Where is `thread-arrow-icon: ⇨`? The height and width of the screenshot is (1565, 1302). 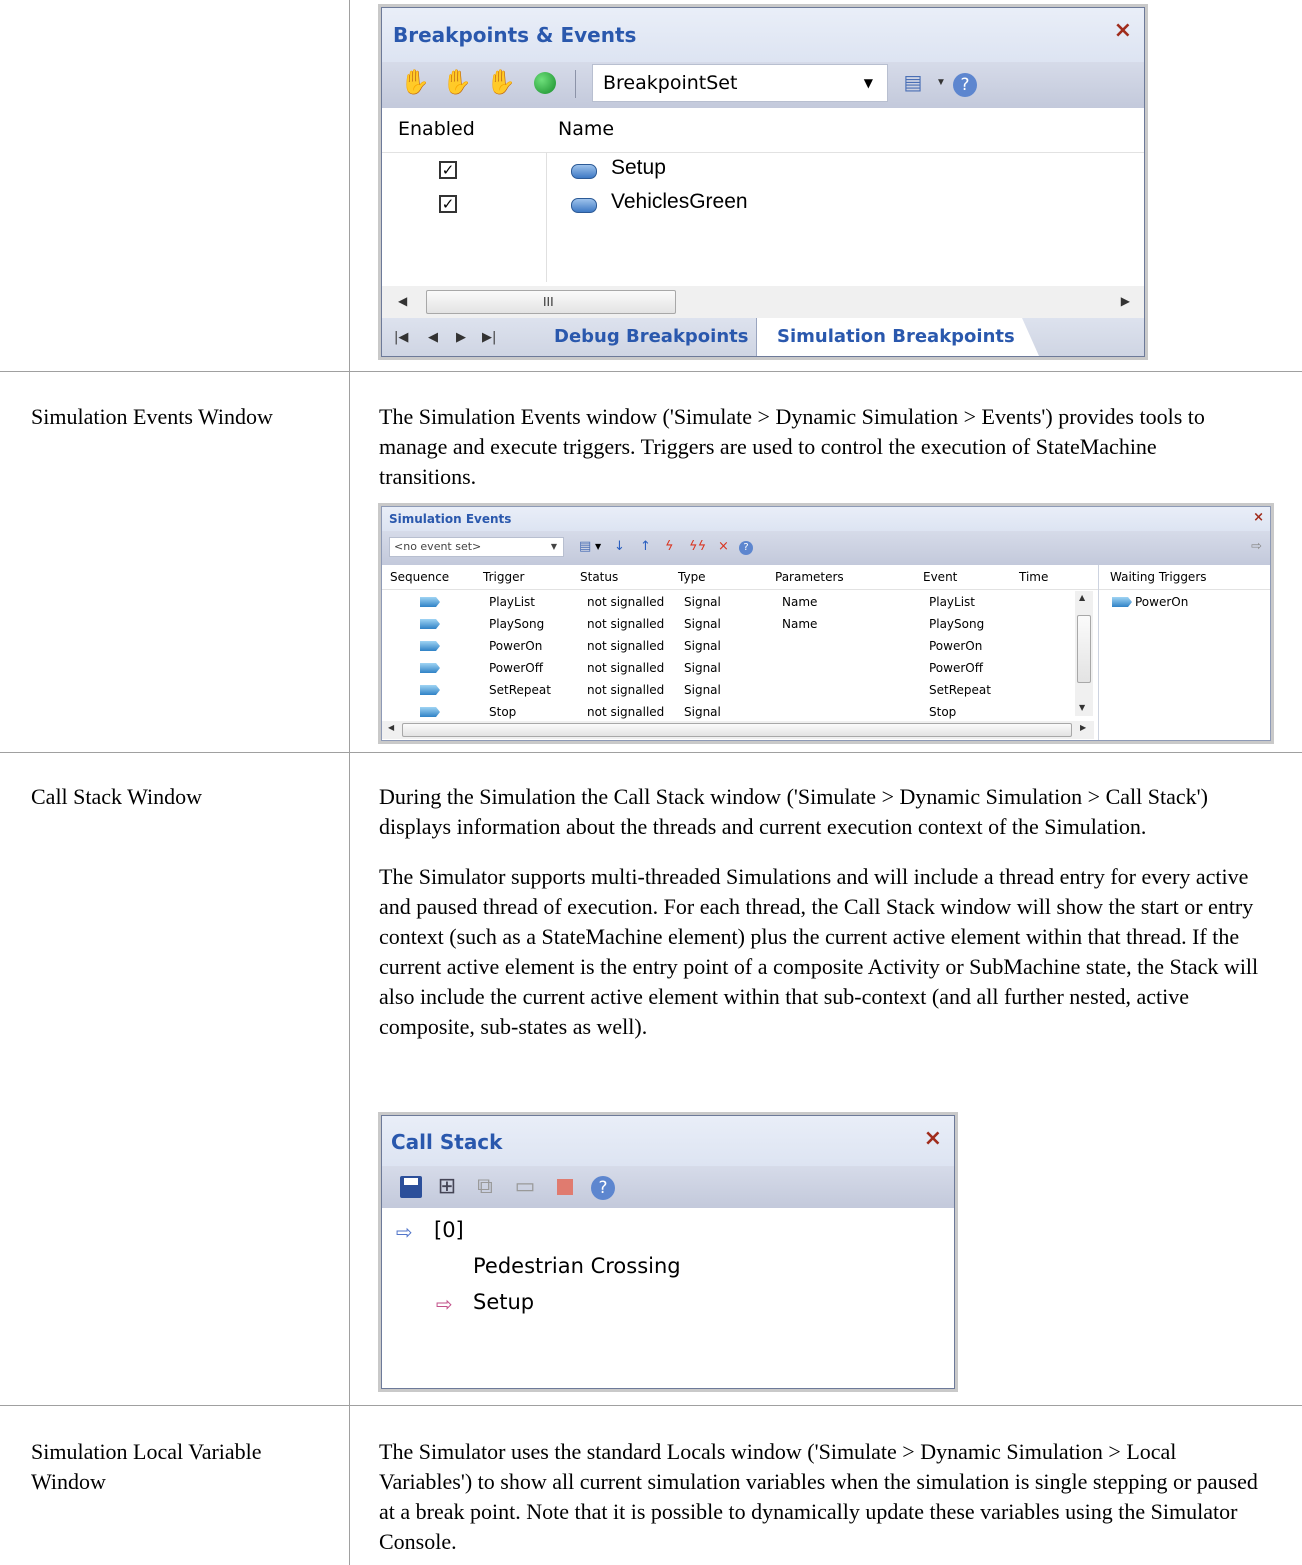 thread-arrow-icon: ⇨ is located at coordinates (404, 1232).